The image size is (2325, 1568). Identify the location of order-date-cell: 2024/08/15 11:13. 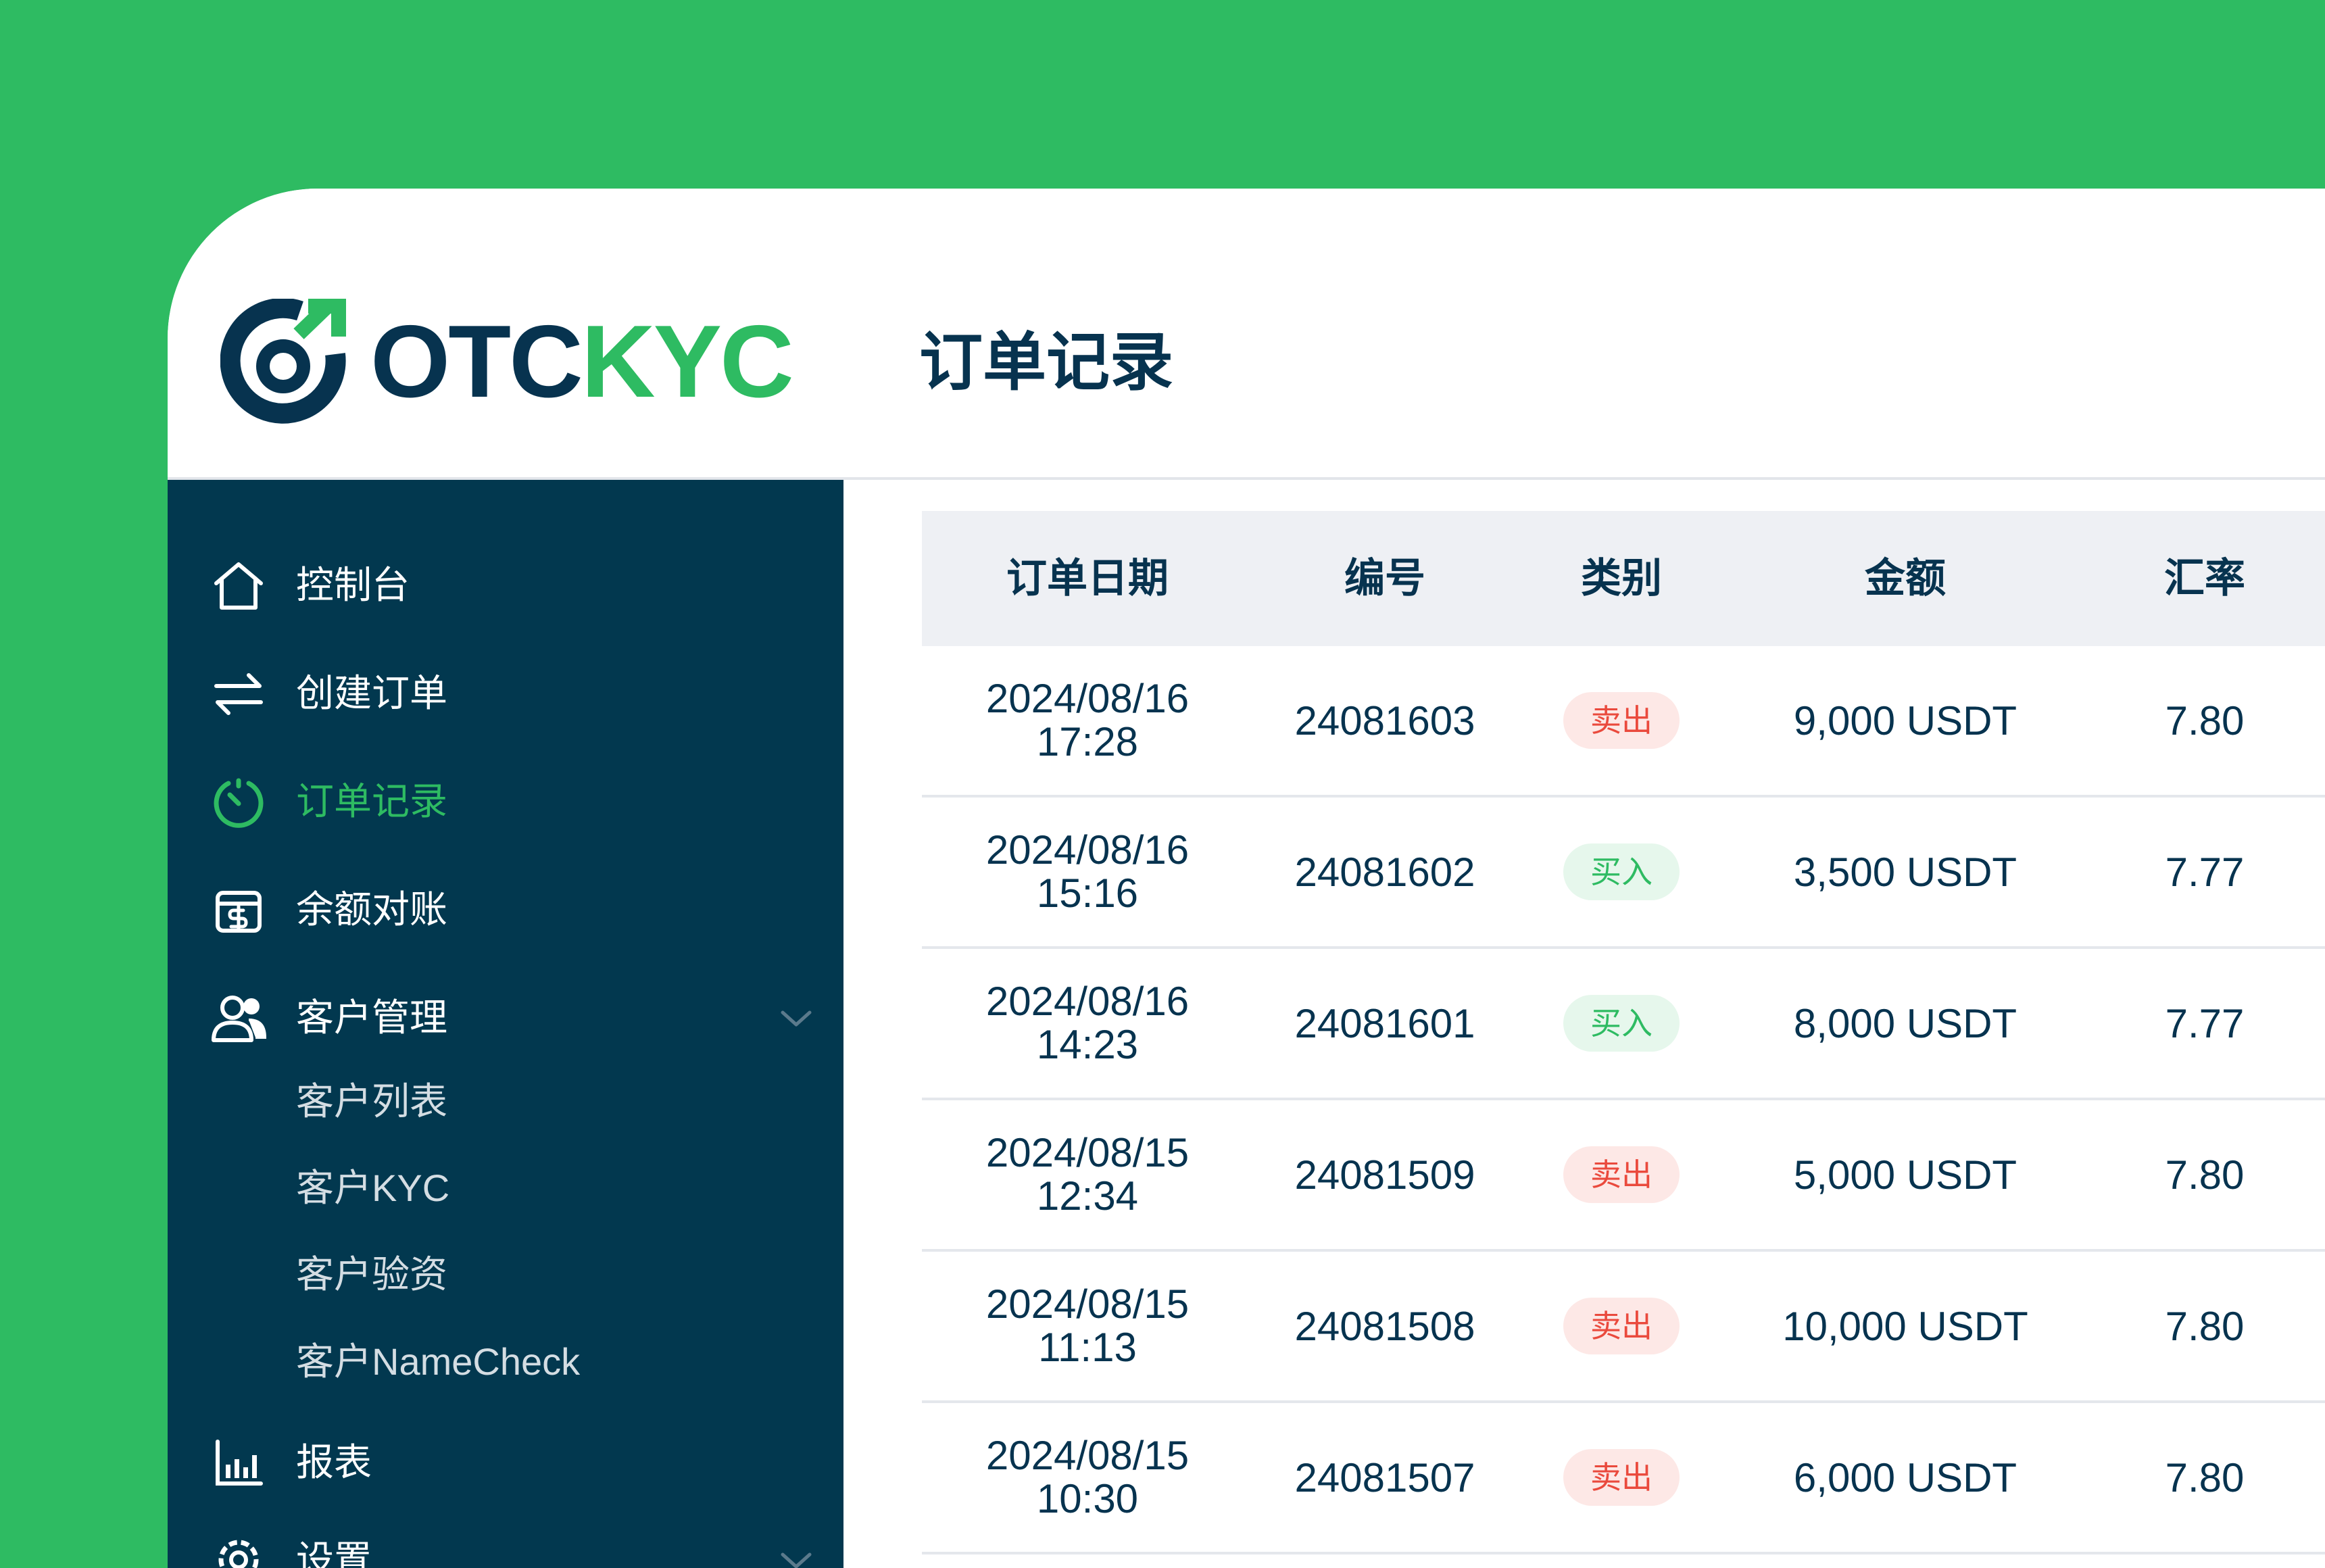
(1087, 1326).